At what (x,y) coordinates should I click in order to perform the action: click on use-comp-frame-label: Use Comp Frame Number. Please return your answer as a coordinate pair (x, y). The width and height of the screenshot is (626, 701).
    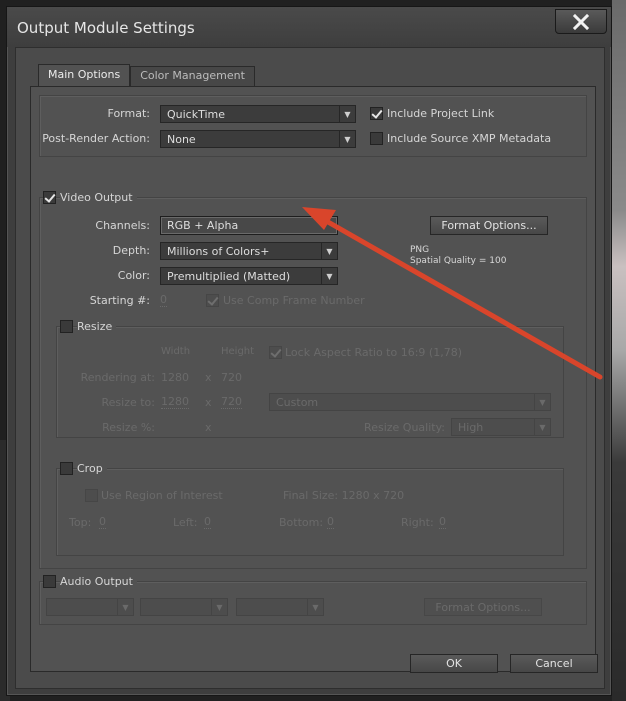
    Looking at the image, I should click on (294, 300).